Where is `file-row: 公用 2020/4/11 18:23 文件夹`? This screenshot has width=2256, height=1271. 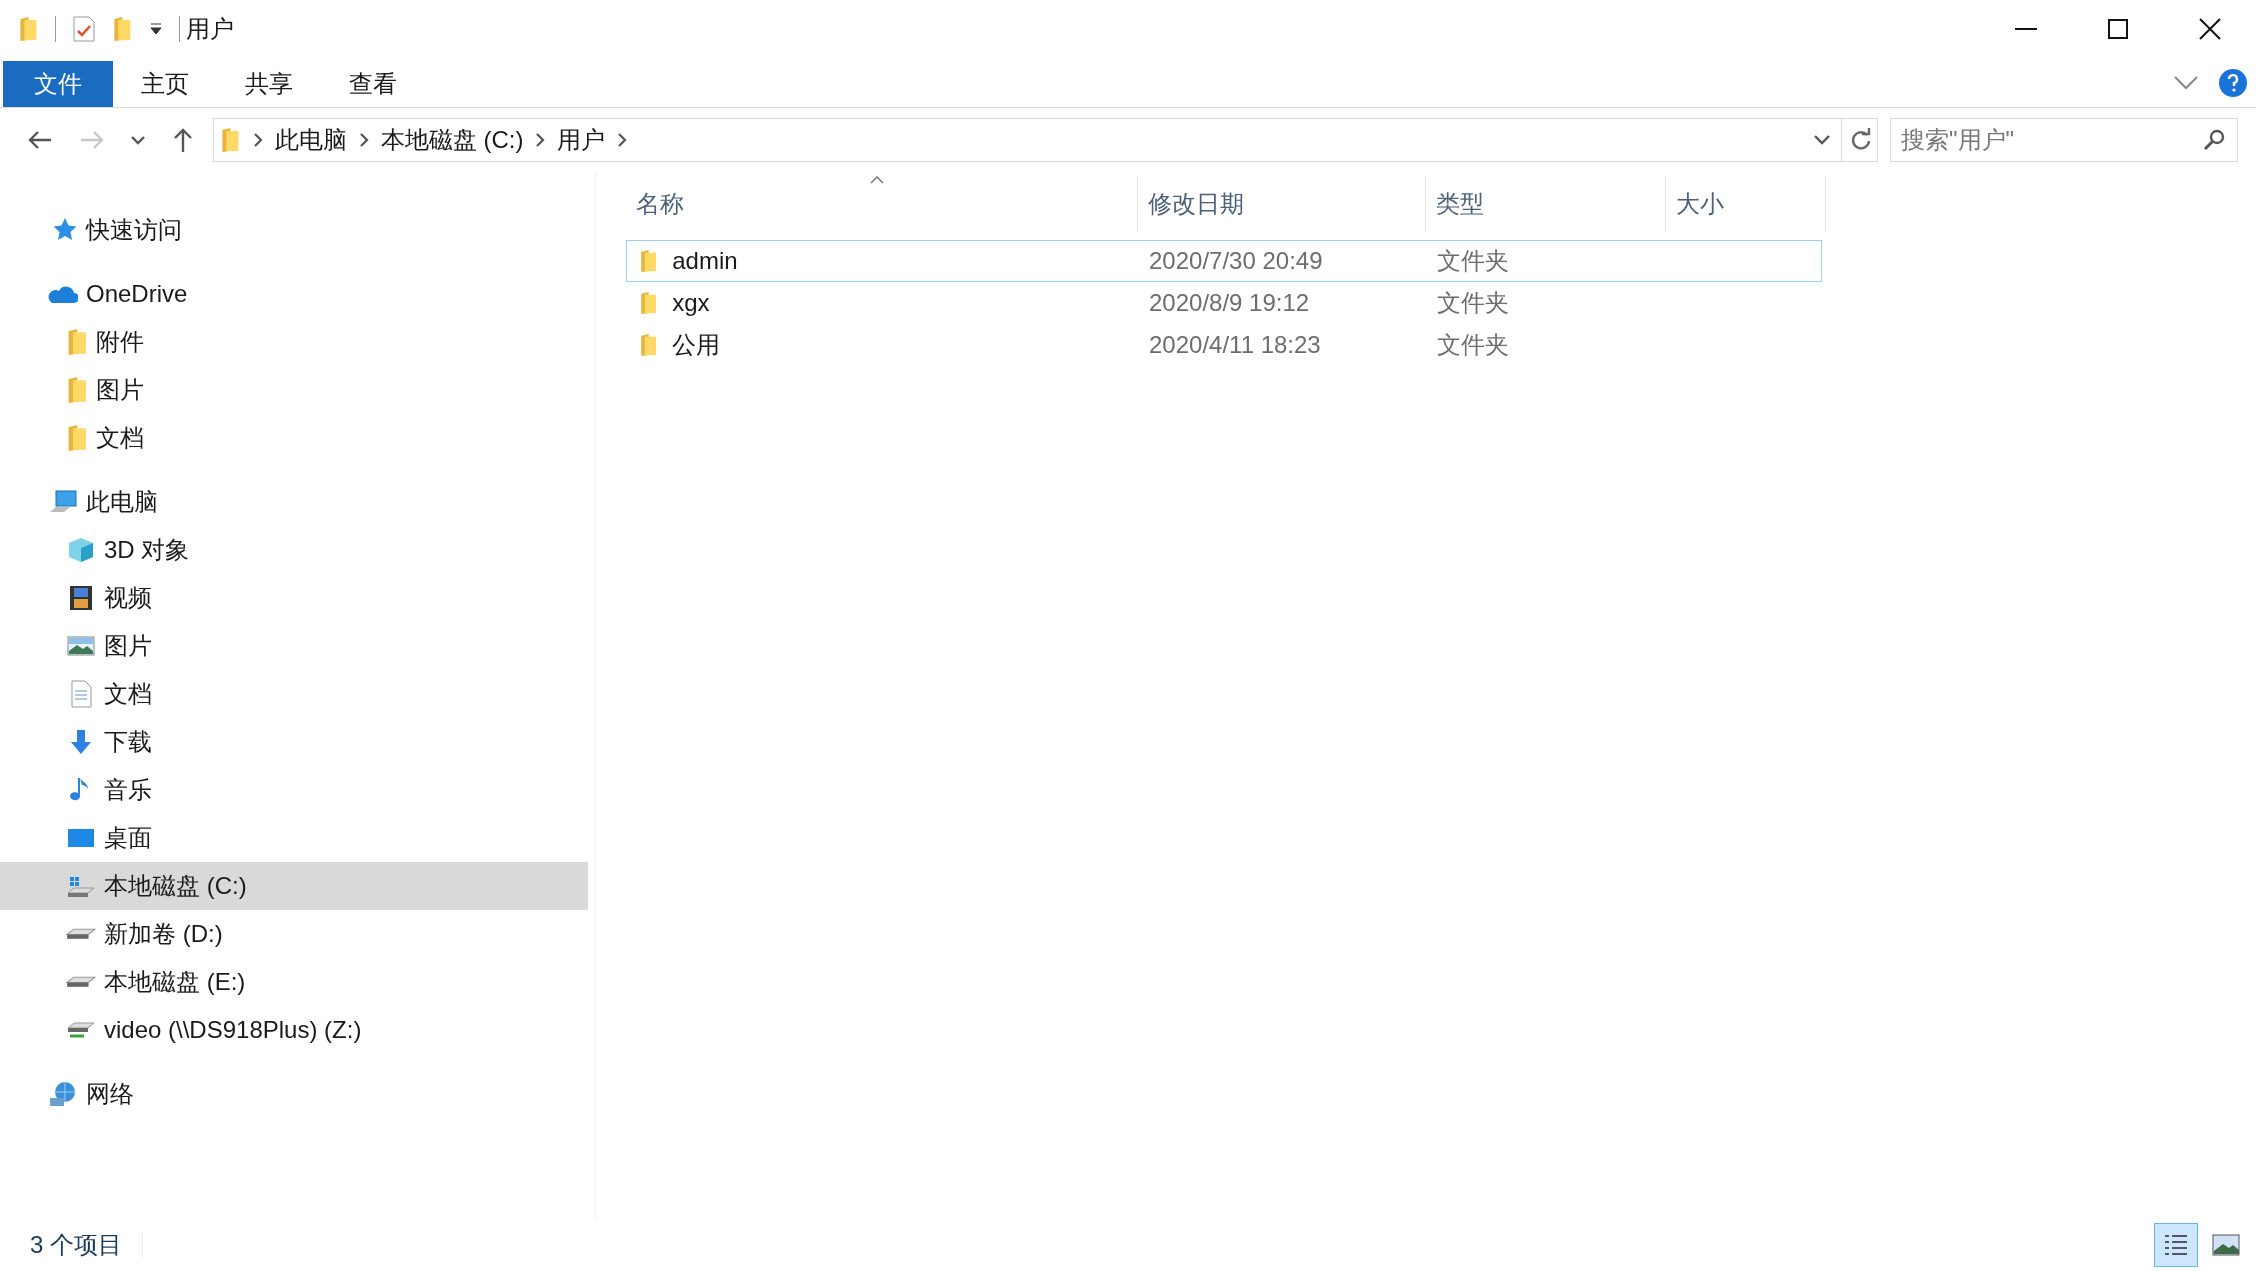 file-row: 公用 2020/4/11 18:23 文件夹 is located at coordinates (1224, 345).